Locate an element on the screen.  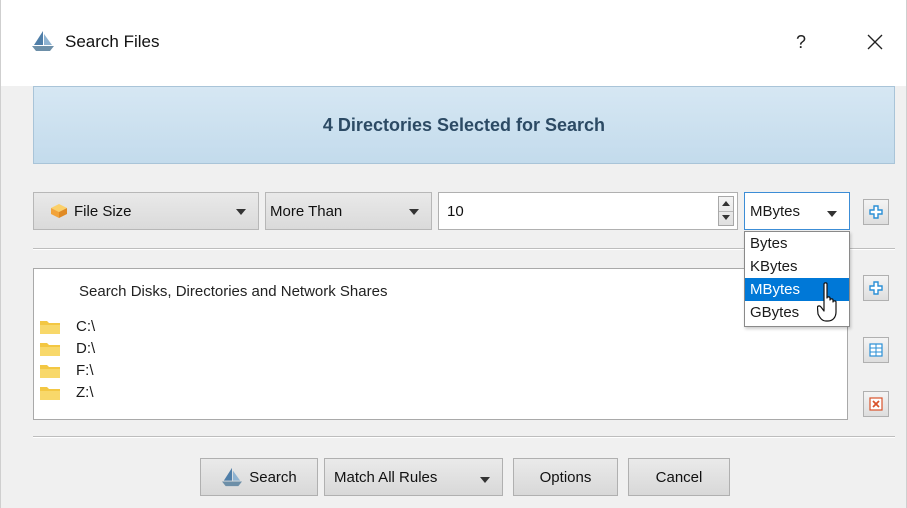
operator-select-label: More Than is located at coordinates (306, 211).